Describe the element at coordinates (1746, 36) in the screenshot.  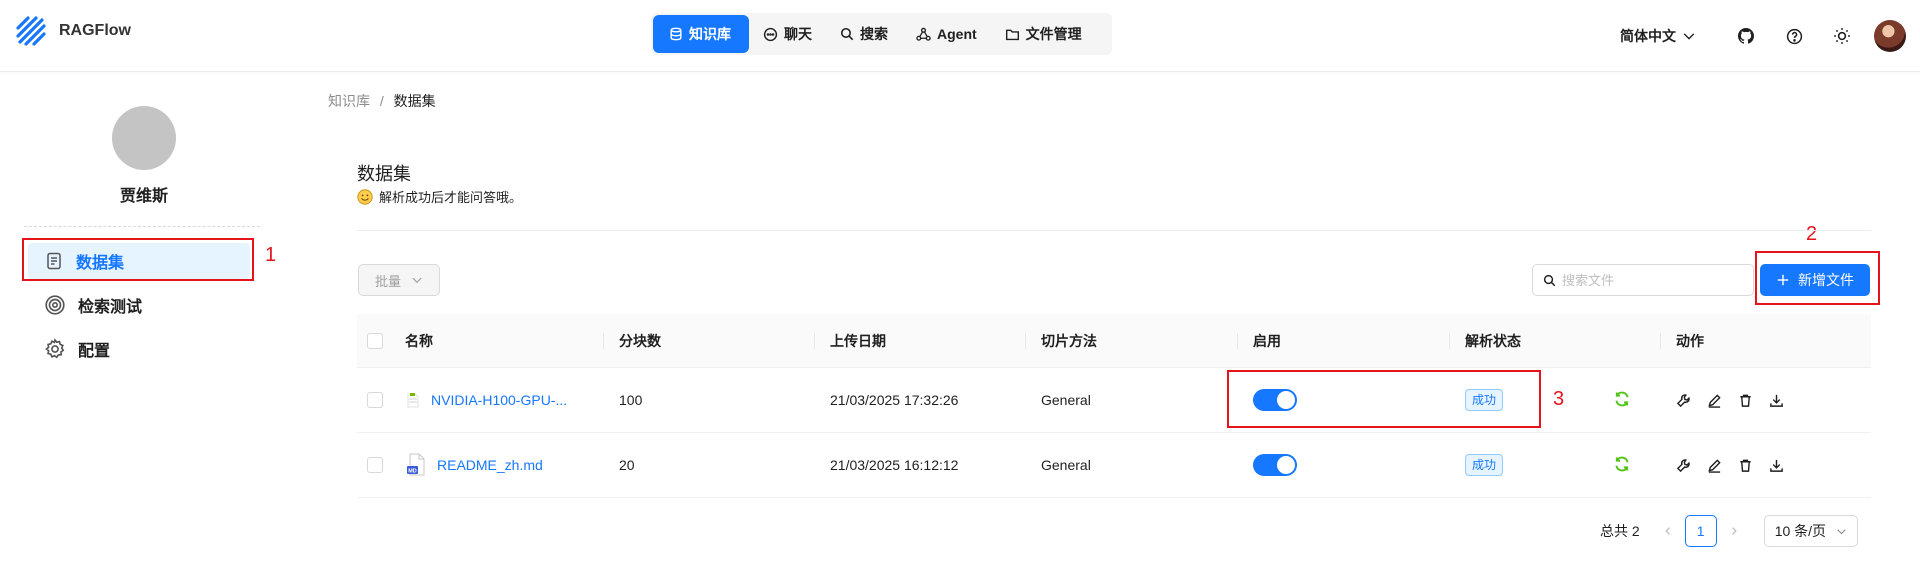
I see `github-icon` at that location.